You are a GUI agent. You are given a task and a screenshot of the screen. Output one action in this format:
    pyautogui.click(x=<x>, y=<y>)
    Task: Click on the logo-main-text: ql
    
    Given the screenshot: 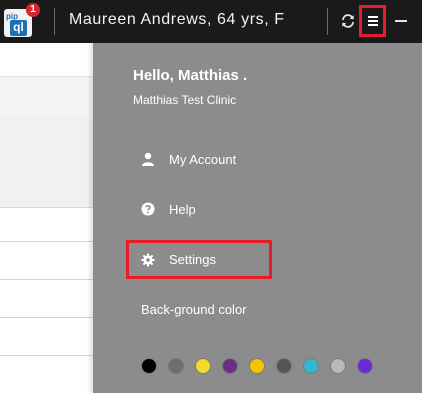 What is the action you would take?
    pyautogui.click(x=18, y=28)
    